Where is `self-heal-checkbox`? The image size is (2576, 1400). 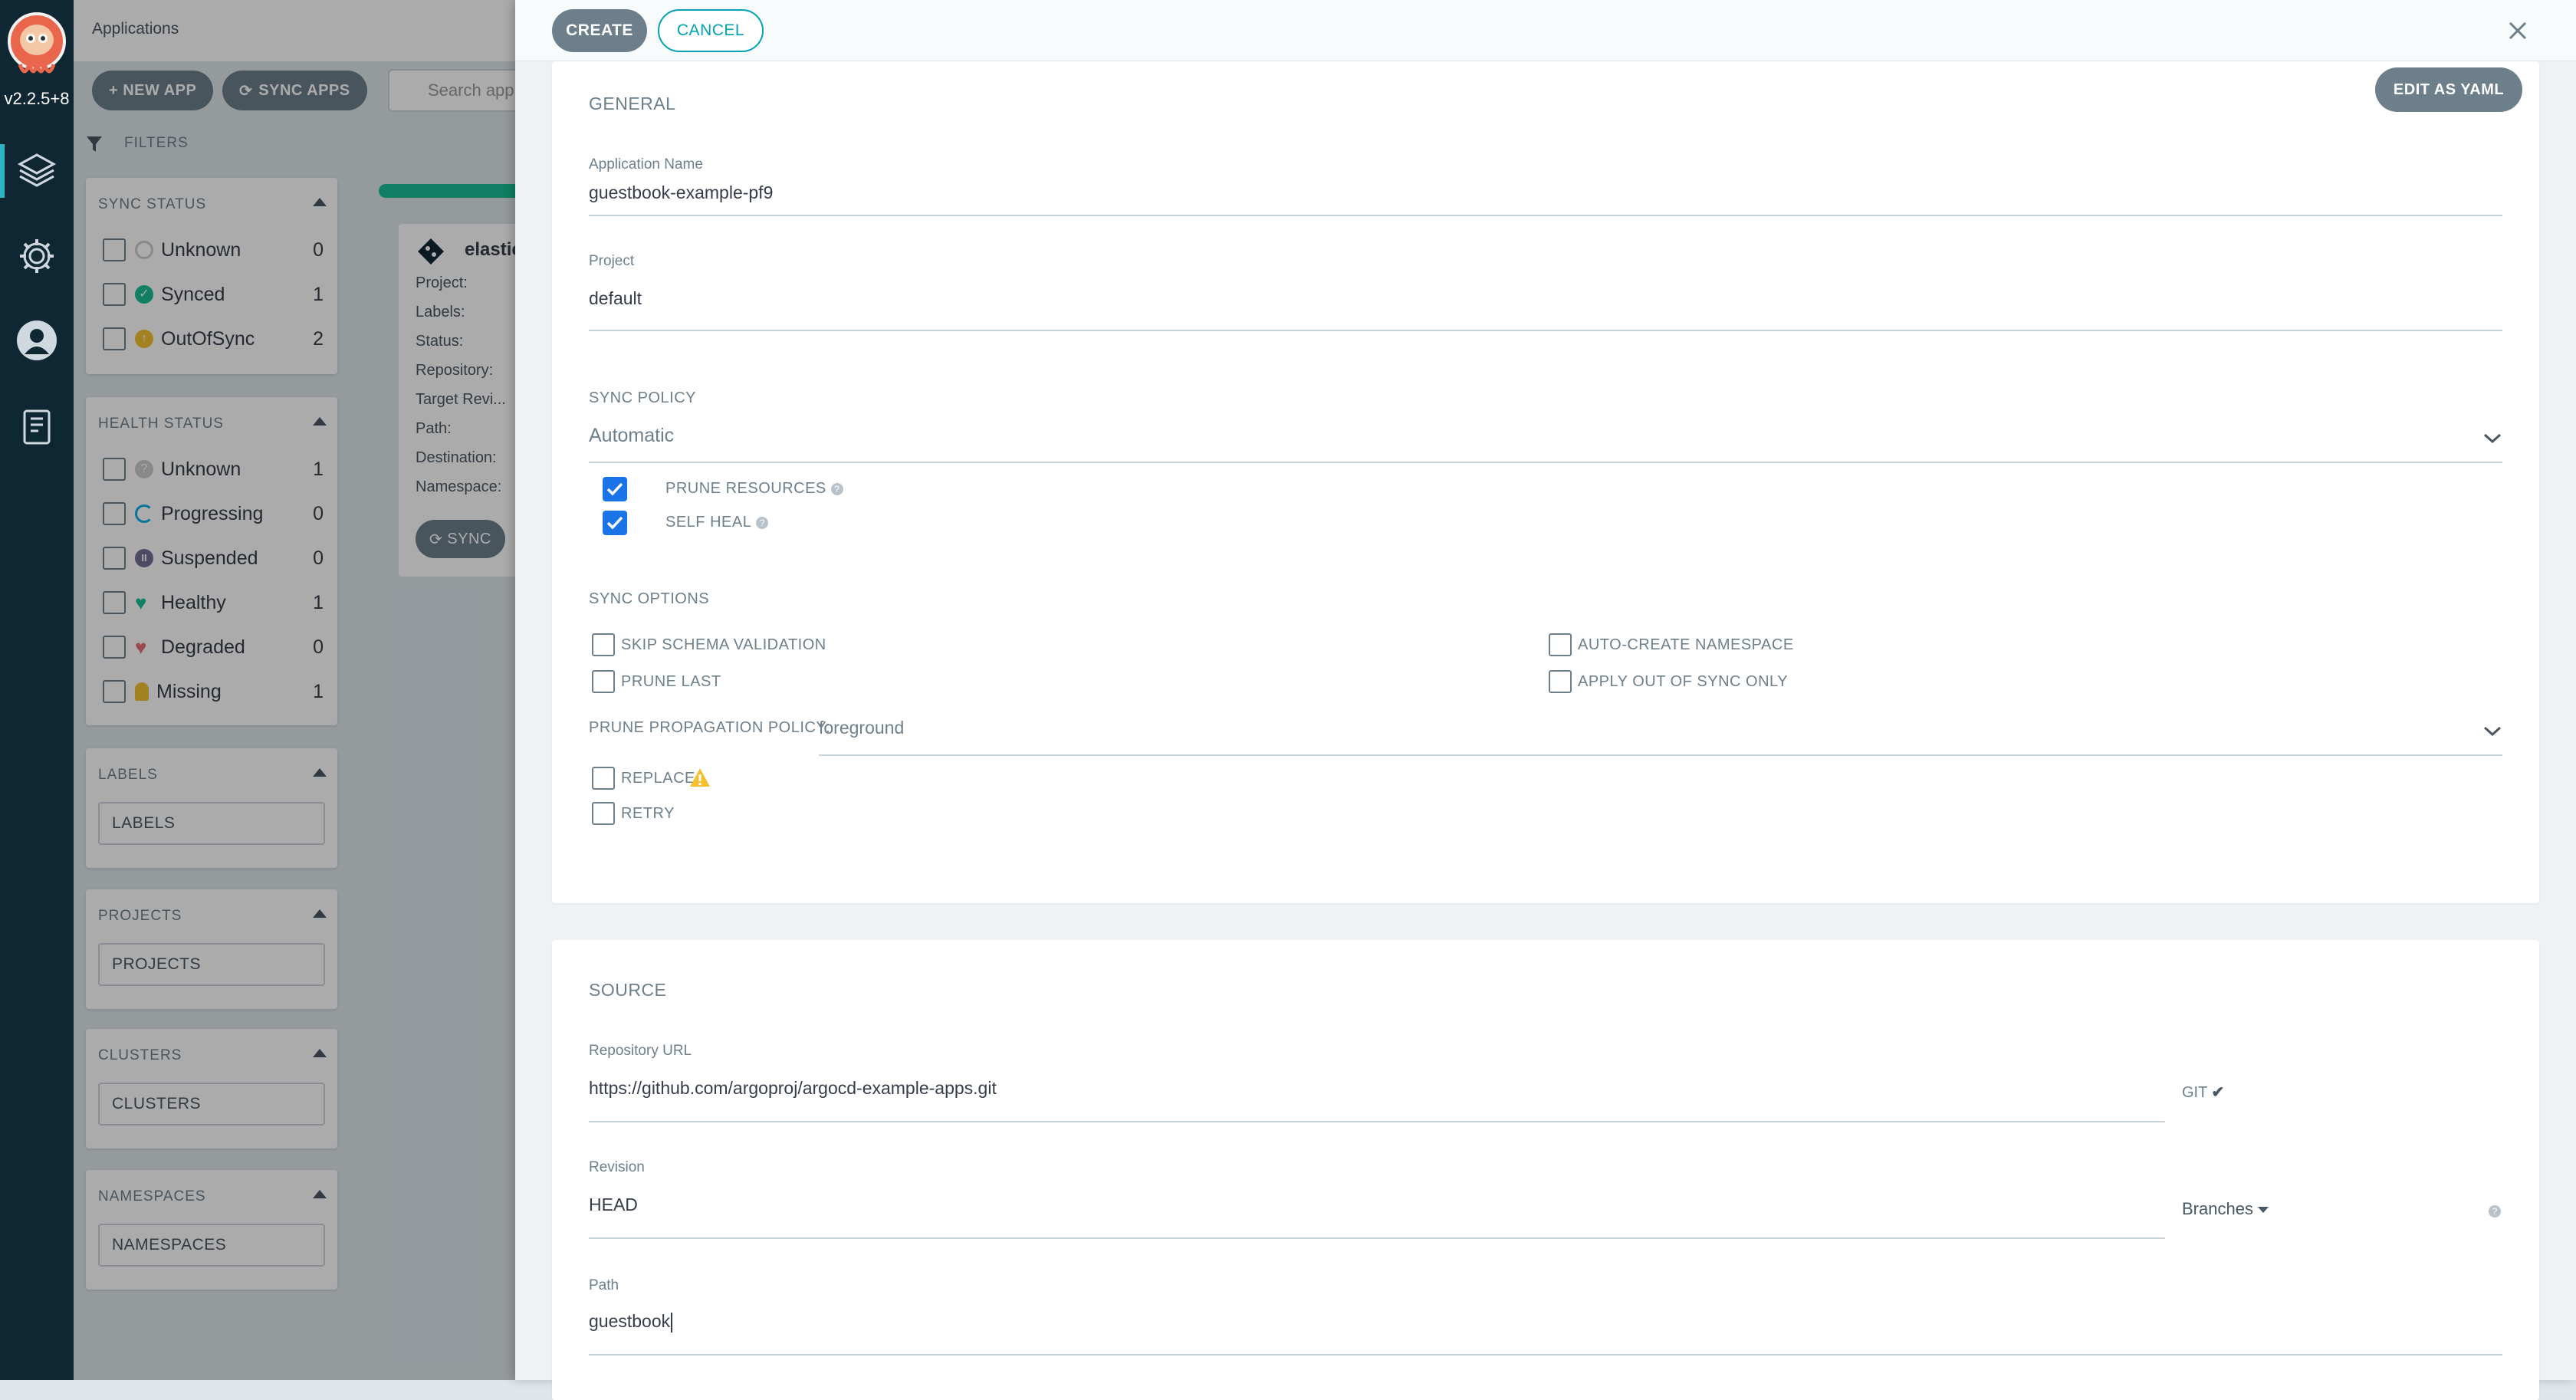 self-heal-checkbox is located at coordinates (615, 523).